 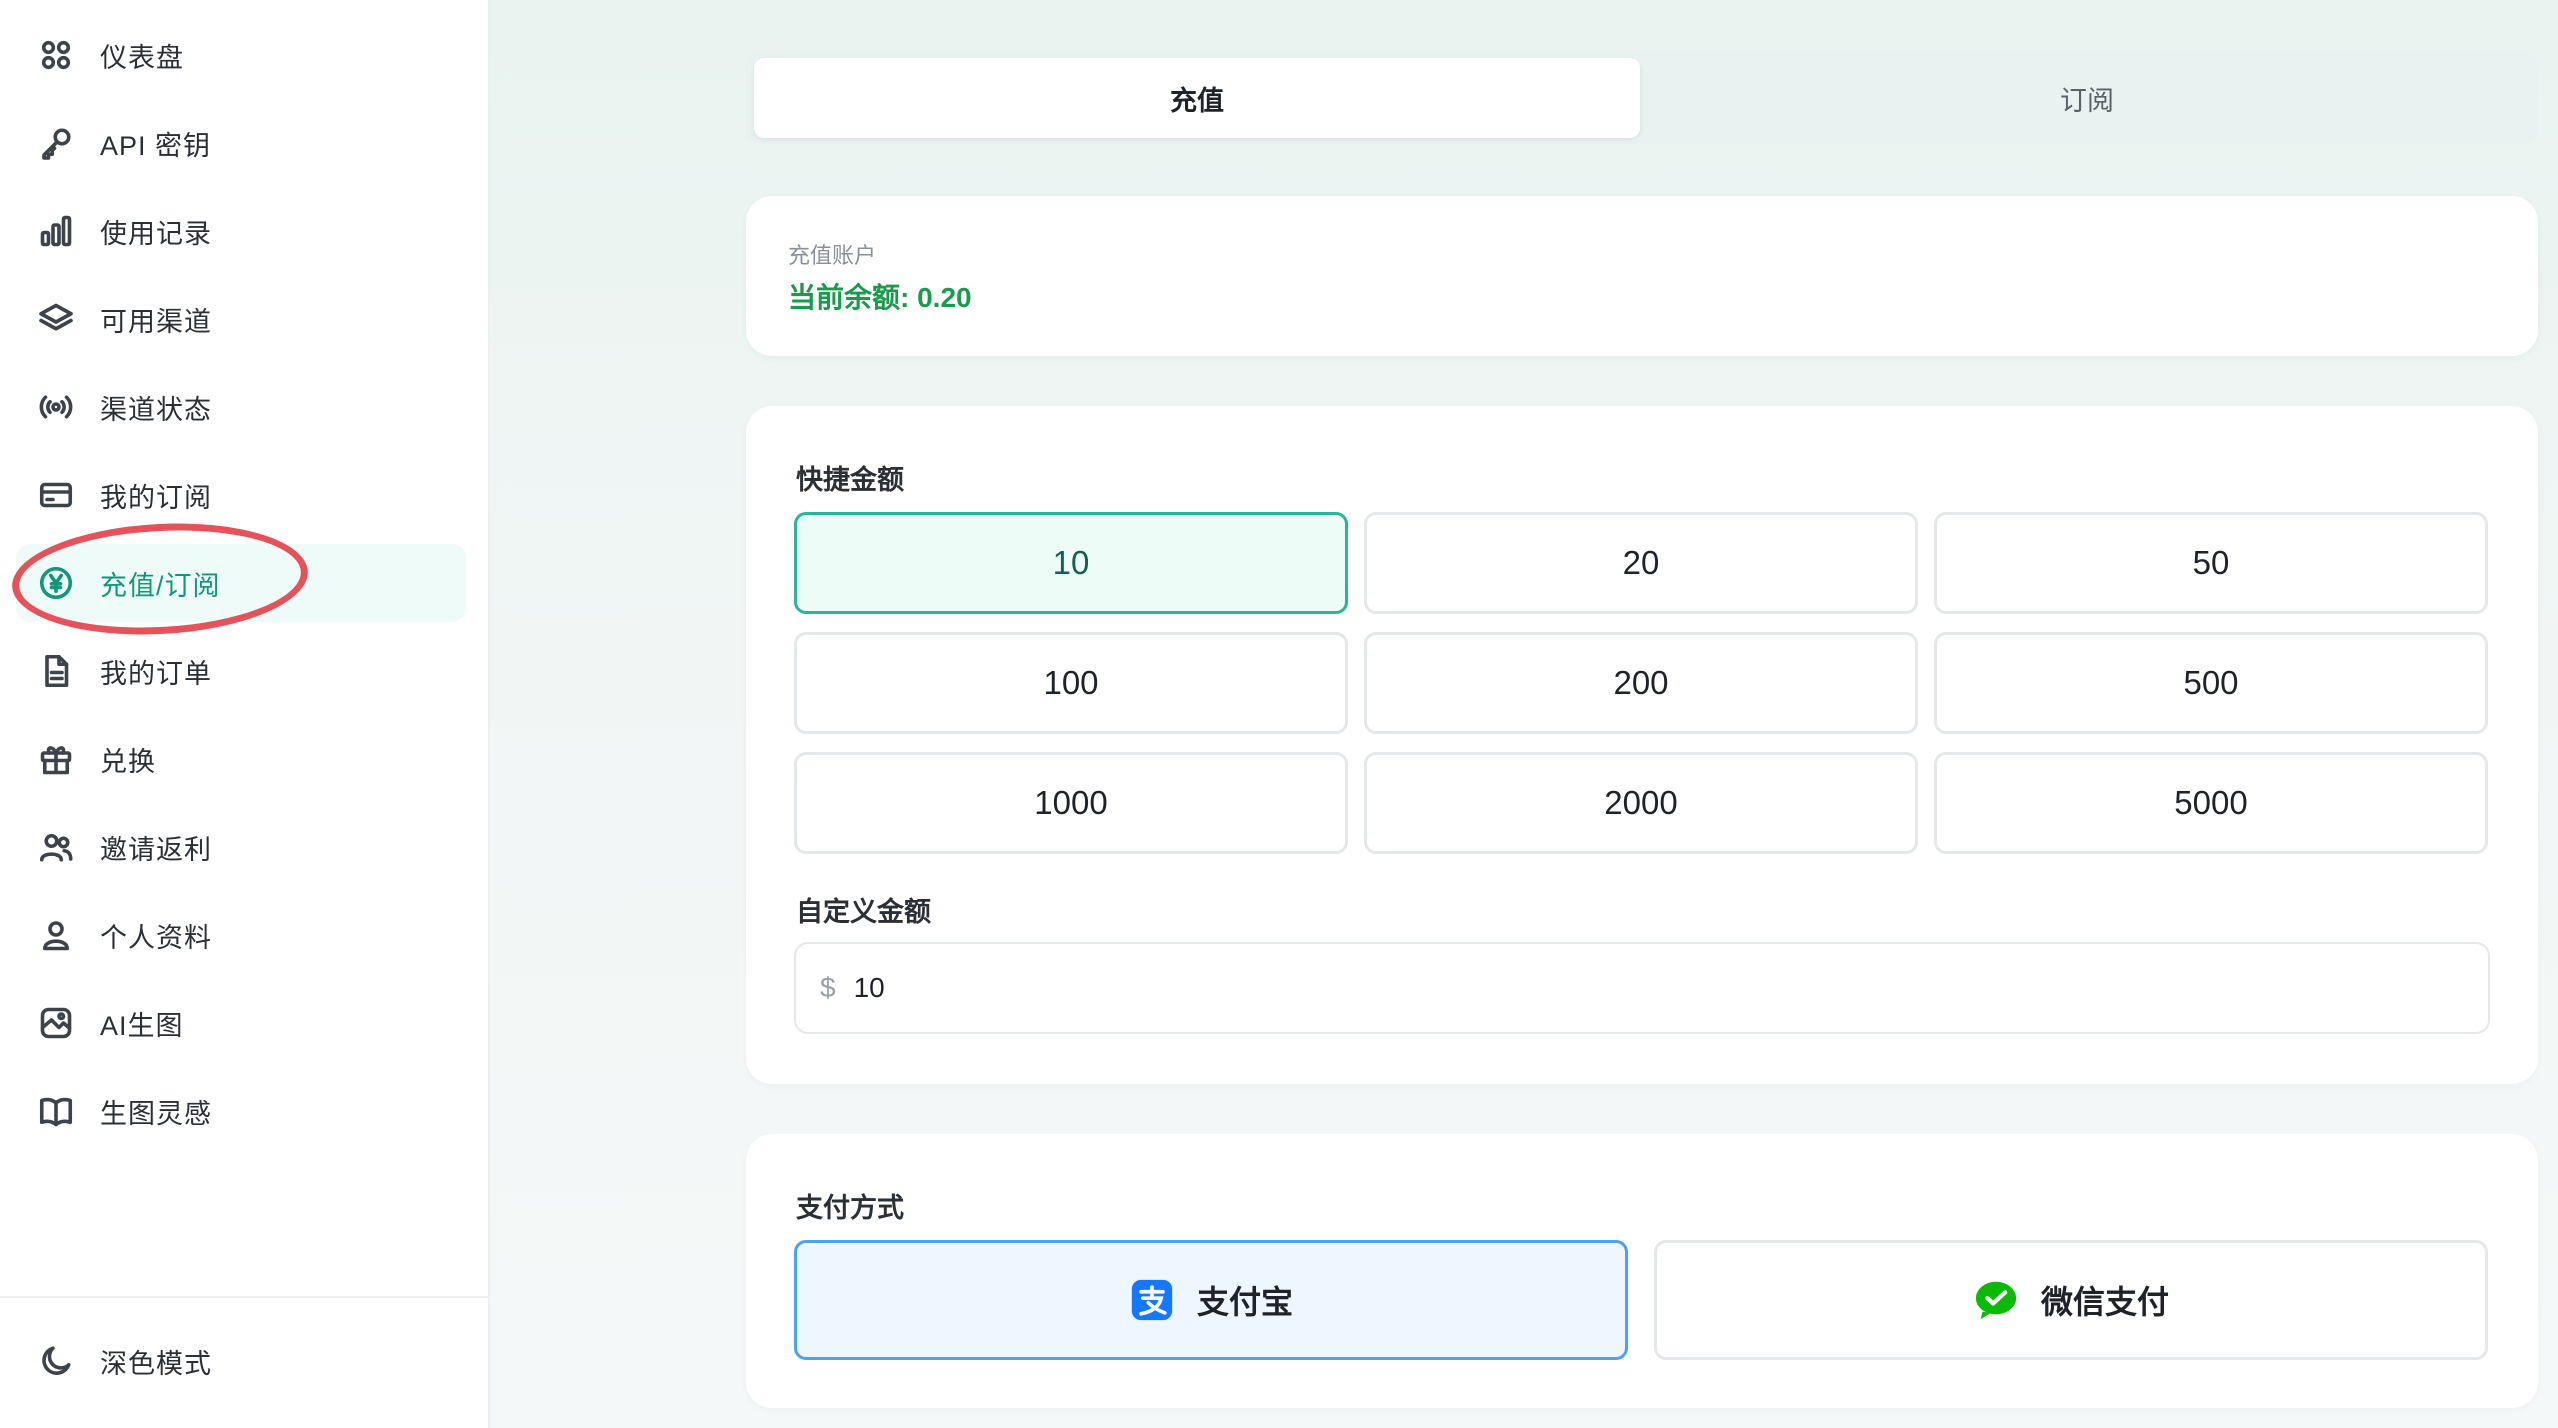 What do you see at coordinates (56, 847) in the screenshot?
I see `users-icon` at bounding box center [56, 847].